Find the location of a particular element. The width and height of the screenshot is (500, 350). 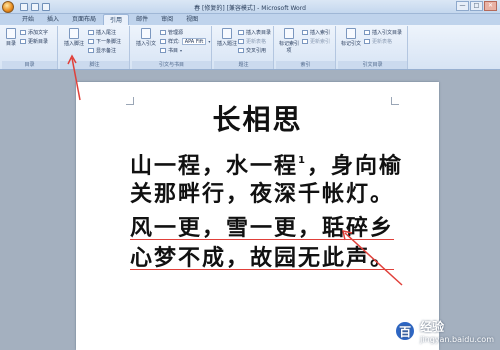

tab-page-layout: 页面布局 is located at coordinates (84, 19).